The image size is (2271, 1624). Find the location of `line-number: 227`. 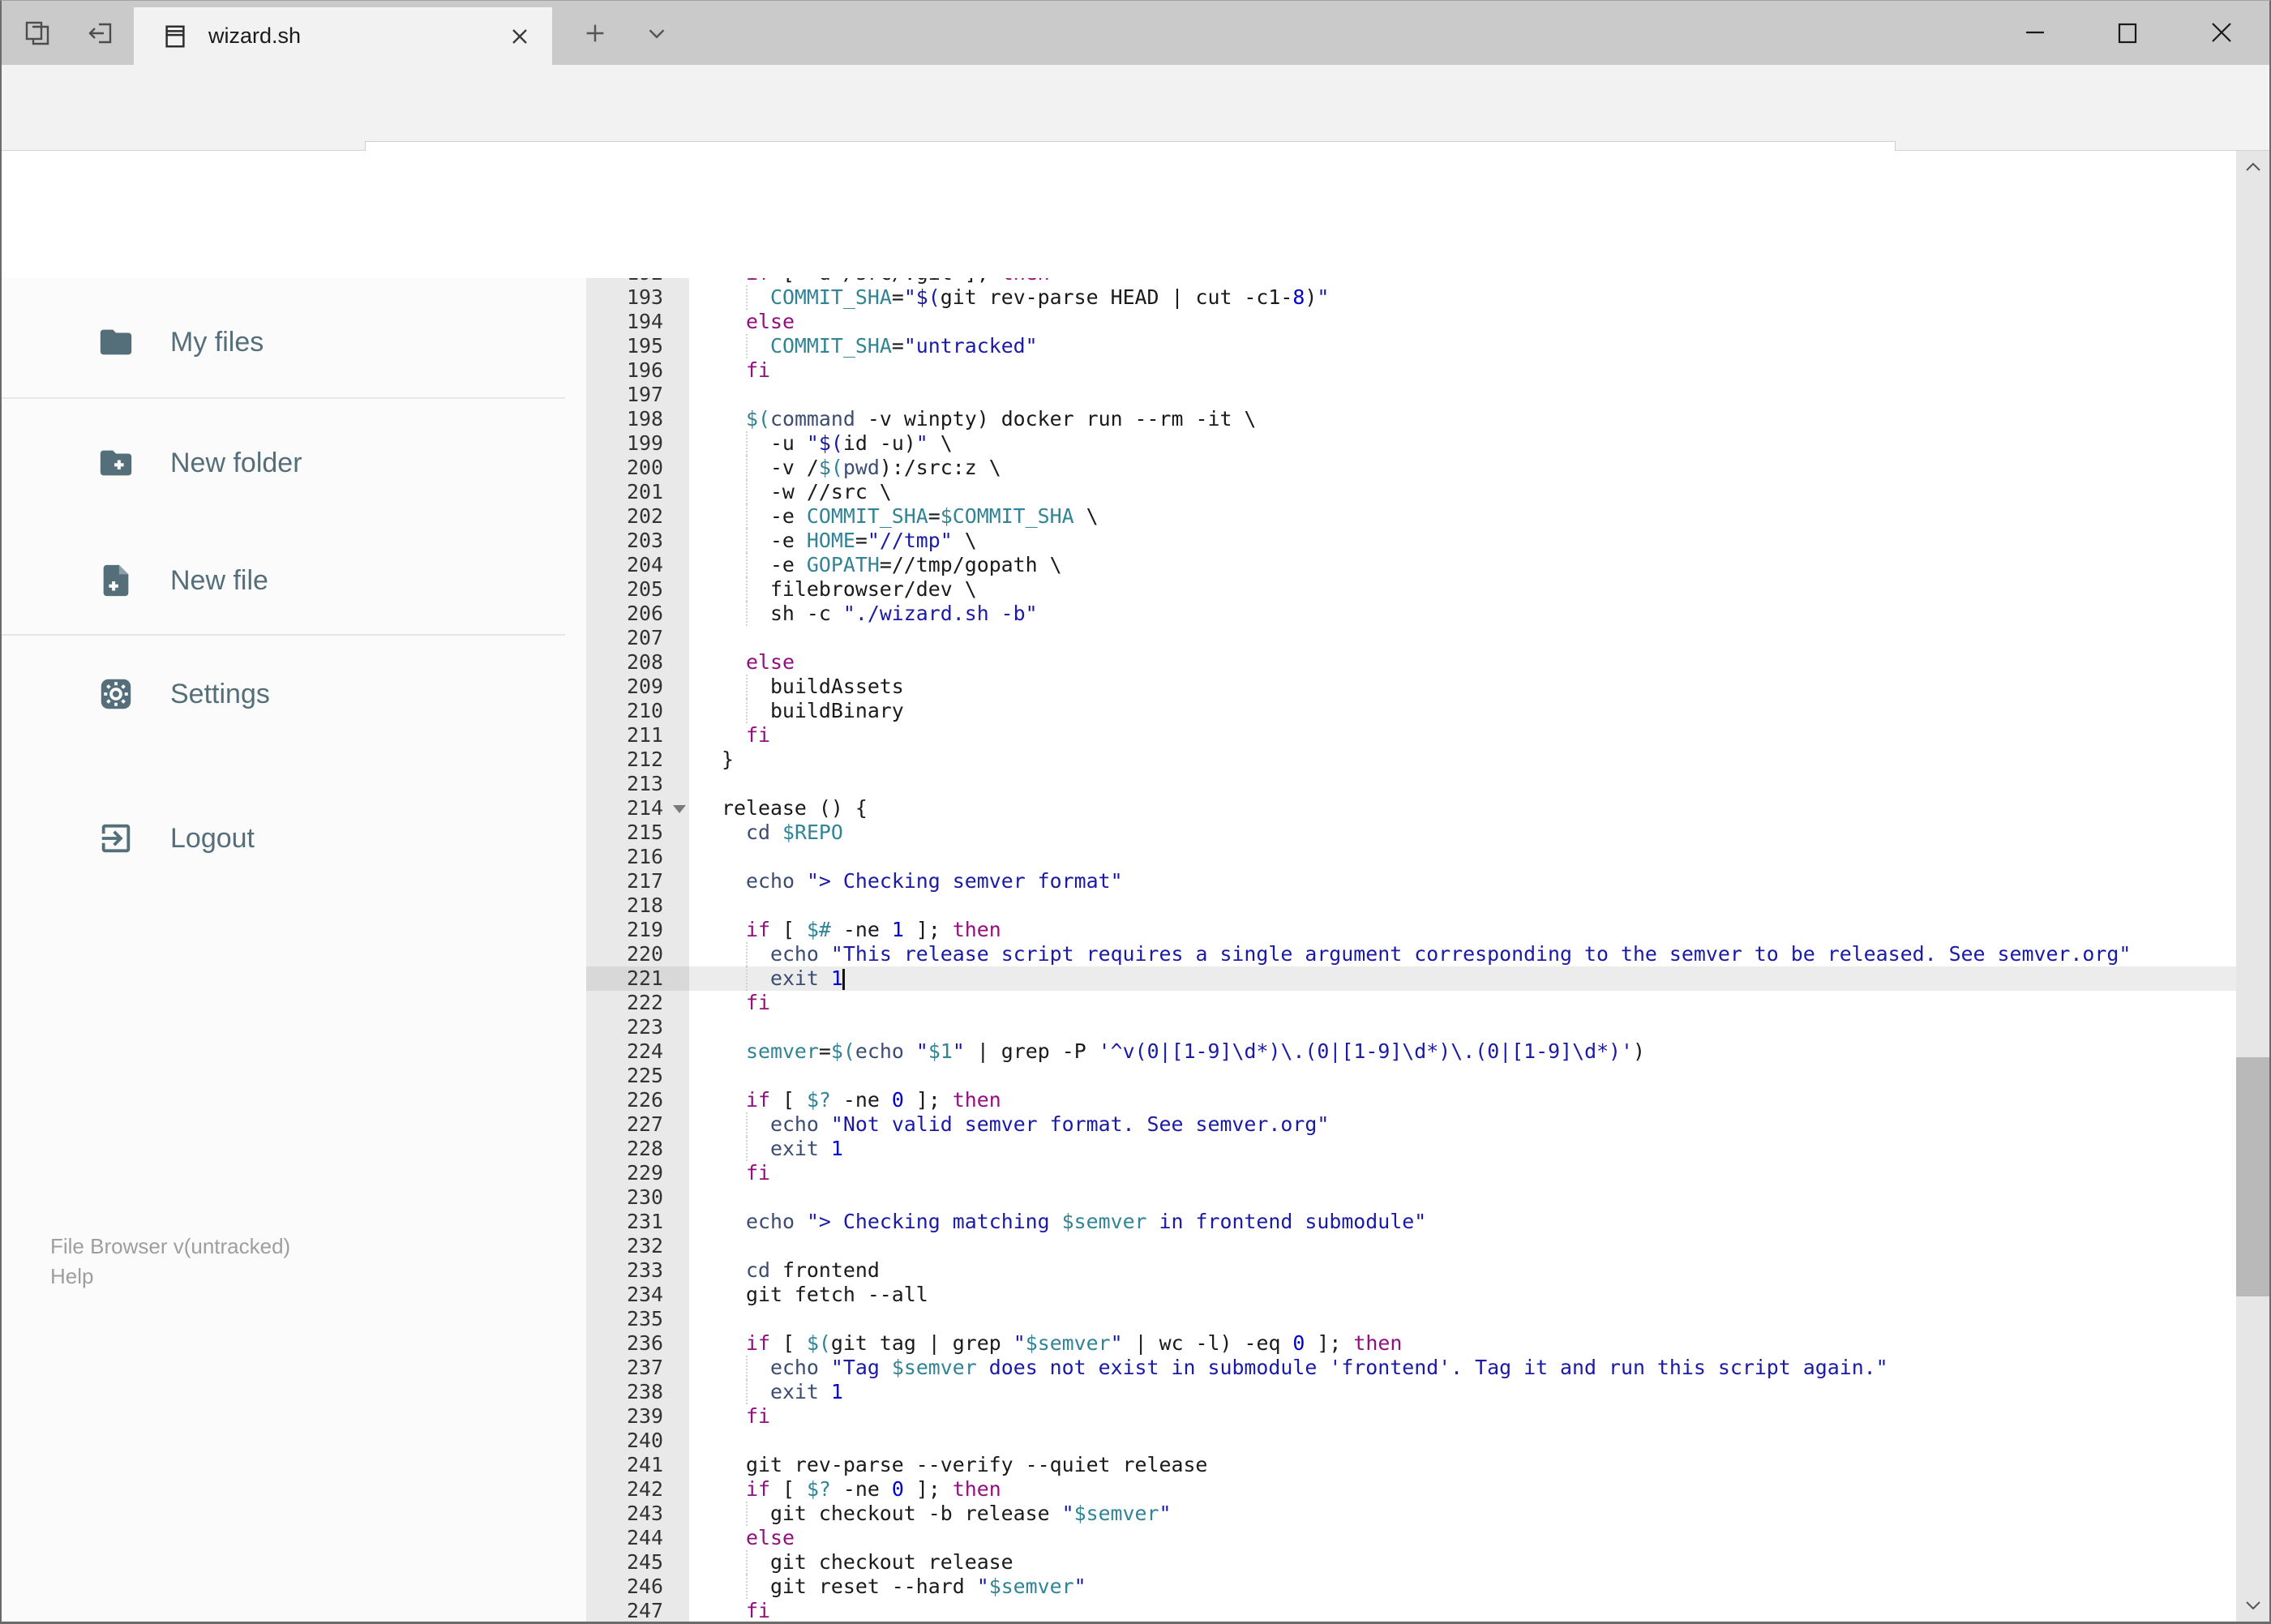

line-number: 227 is located at coordinates (637, 1125).